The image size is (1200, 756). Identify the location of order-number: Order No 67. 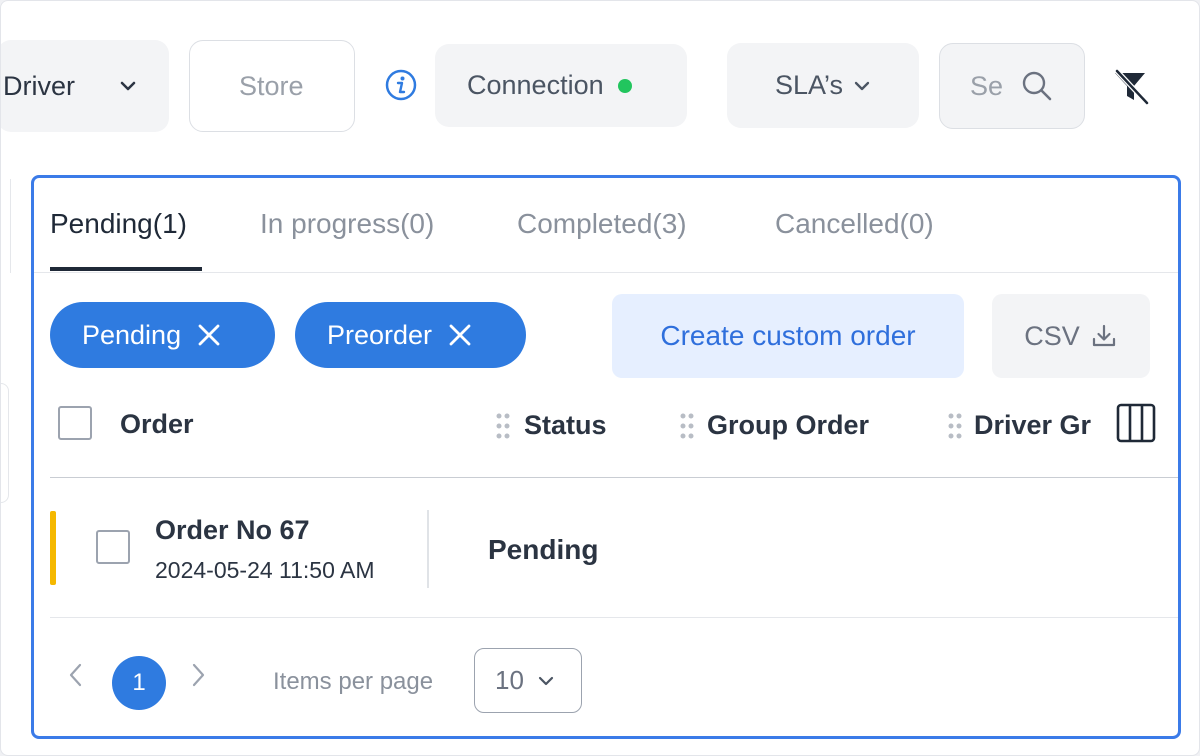
(232, 530).